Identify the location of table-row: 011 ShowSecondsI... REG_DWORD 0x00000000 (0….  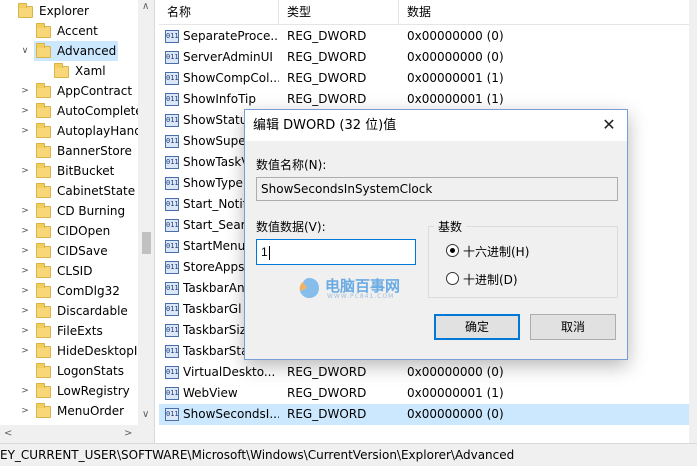
(424, 414).